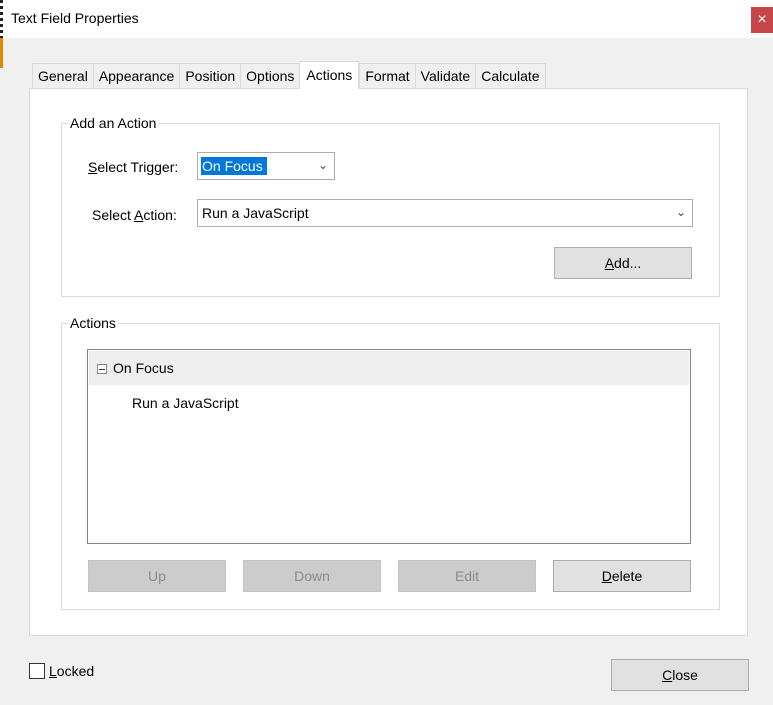 The image size is (773, 705). I want to click on mnemonic: L, so click(53, 671).